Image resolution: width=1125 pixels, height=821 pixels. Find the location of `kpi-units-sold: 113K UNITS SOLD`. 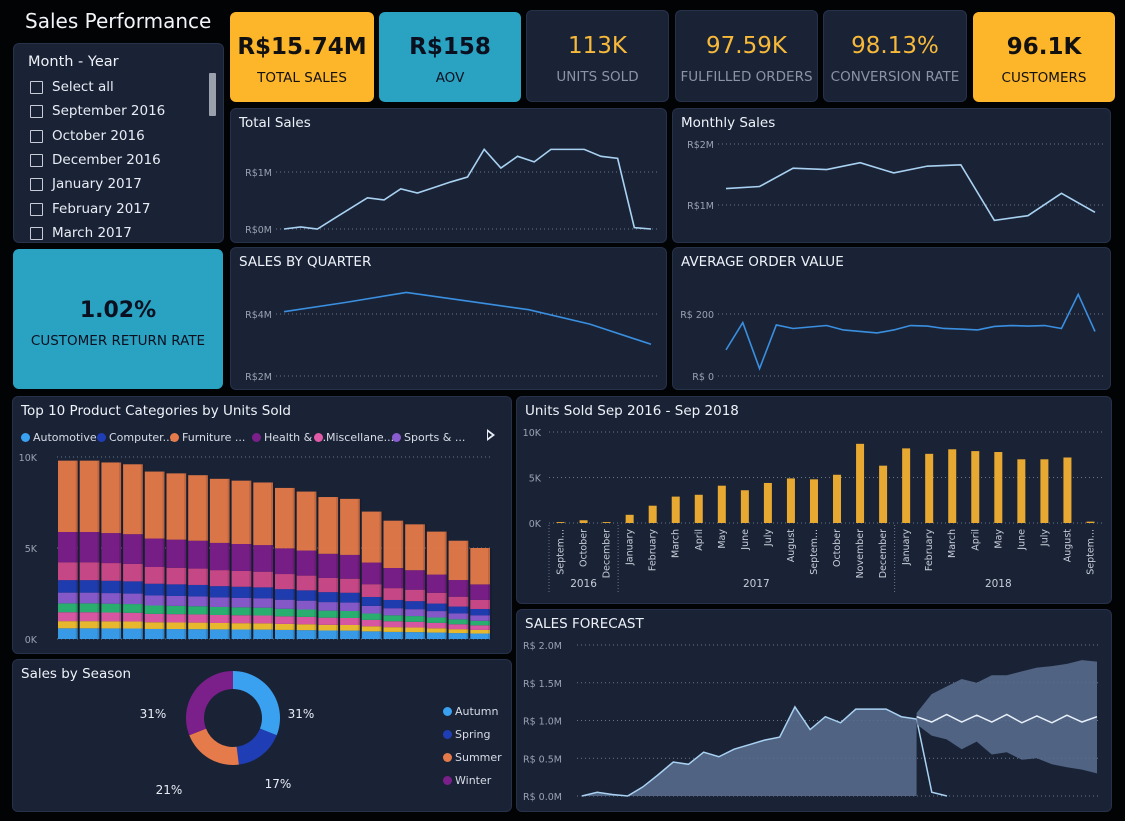

kpi-units-sold: 113K UNITS SOLD is located at coordinates (597, 56).